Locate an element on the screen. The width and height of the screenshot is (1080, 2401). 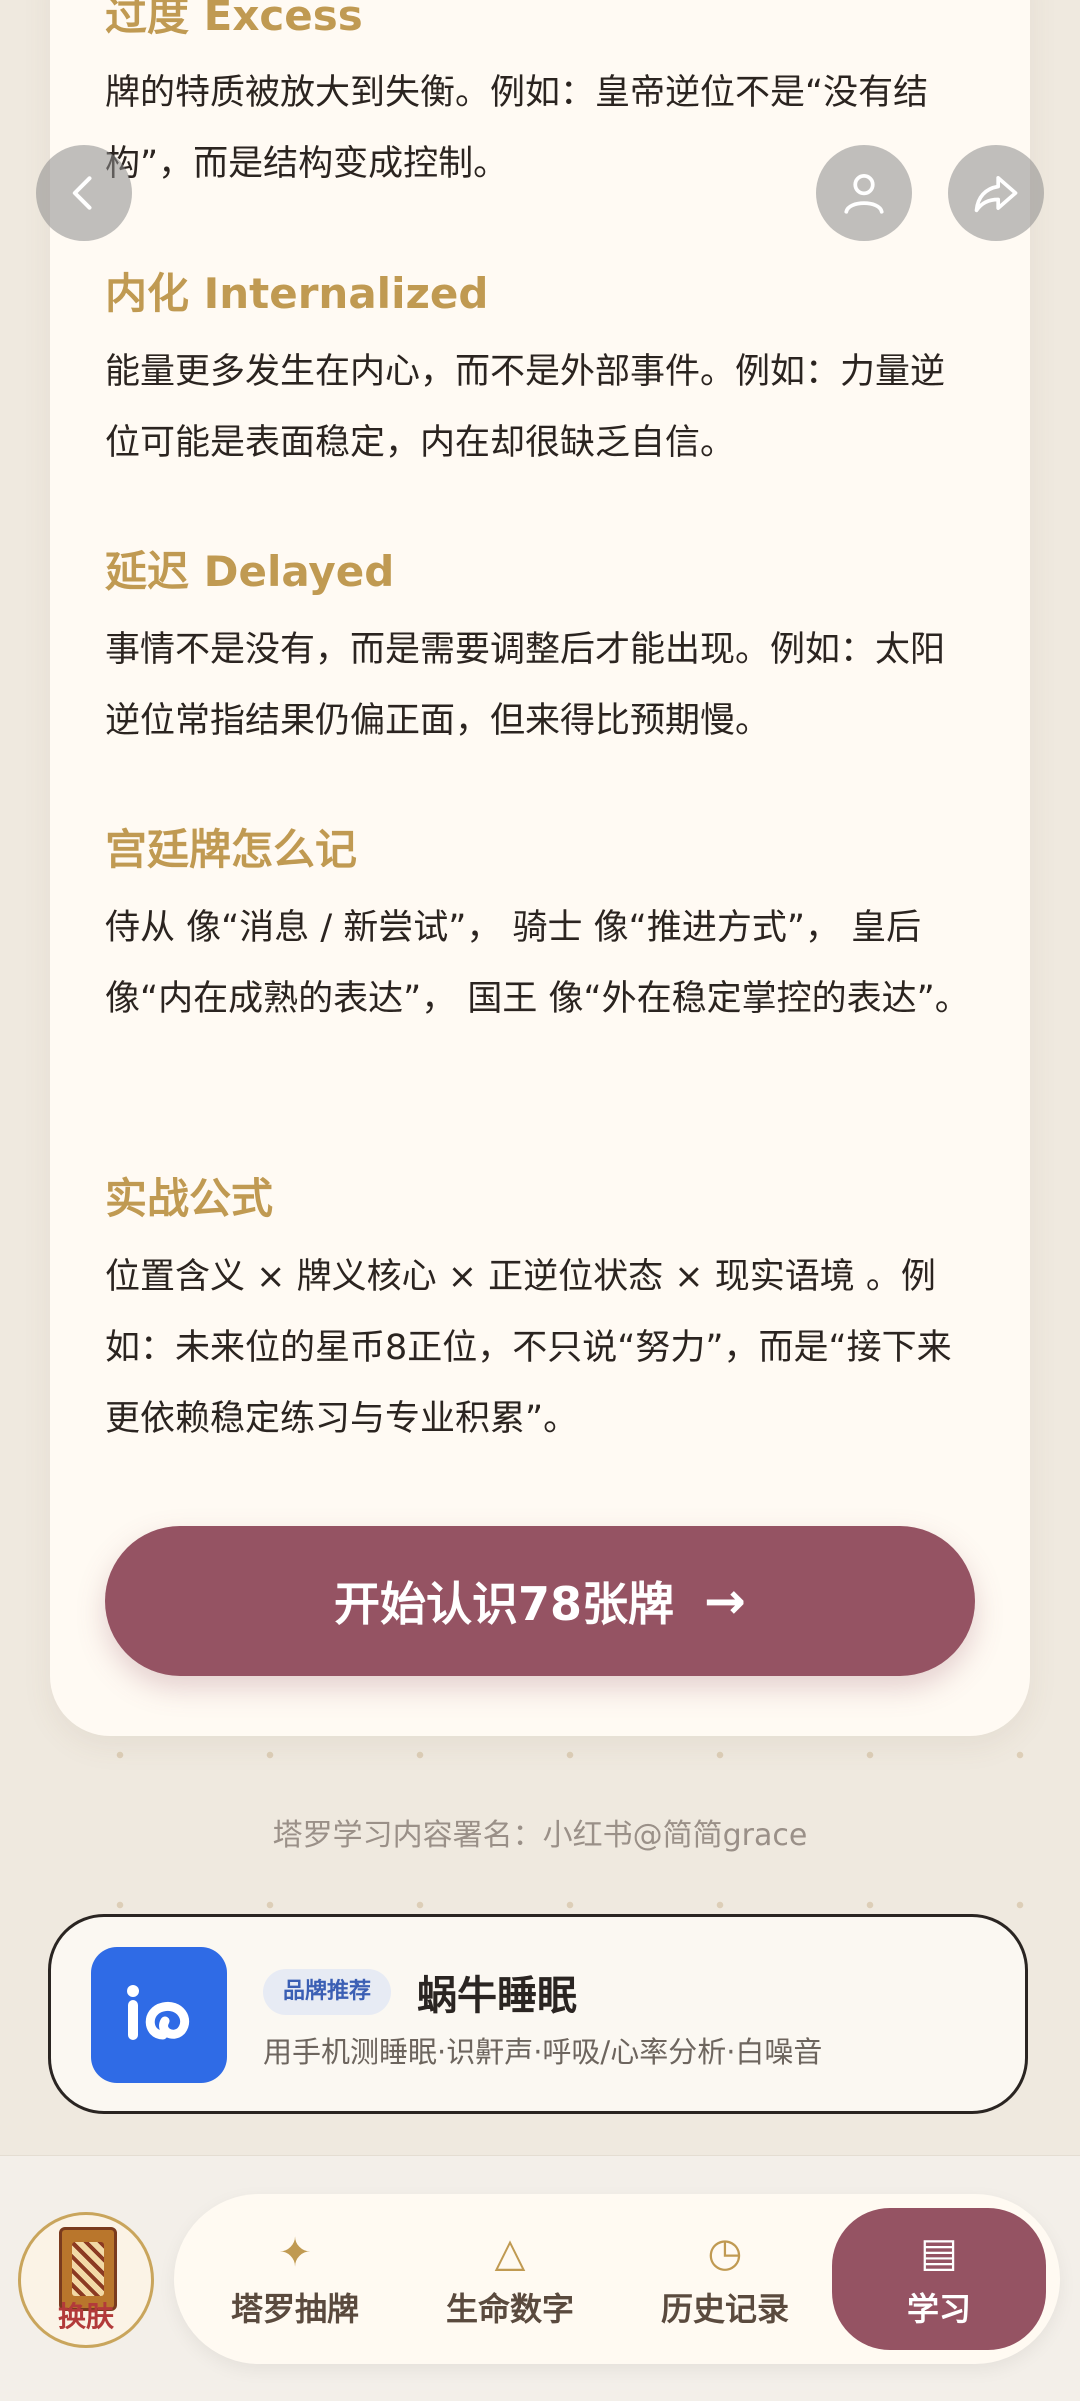
tab-tarot-draw-label: 塔罗抽牌 is located at coordinates (294, 2309).